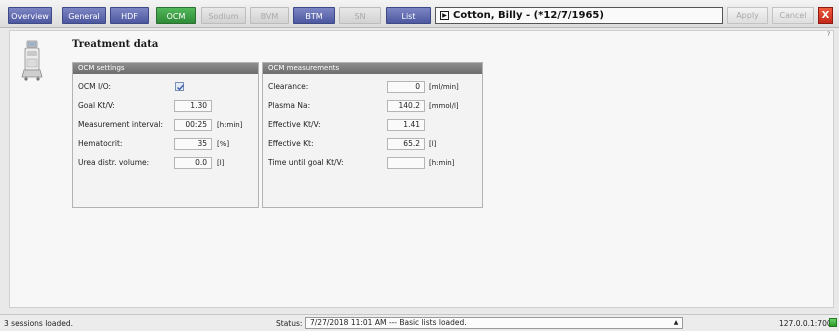 The height and width of the screenshot is (331, 839). I want to click on status-history-arrow-icon: ▲, so click(676, 323).